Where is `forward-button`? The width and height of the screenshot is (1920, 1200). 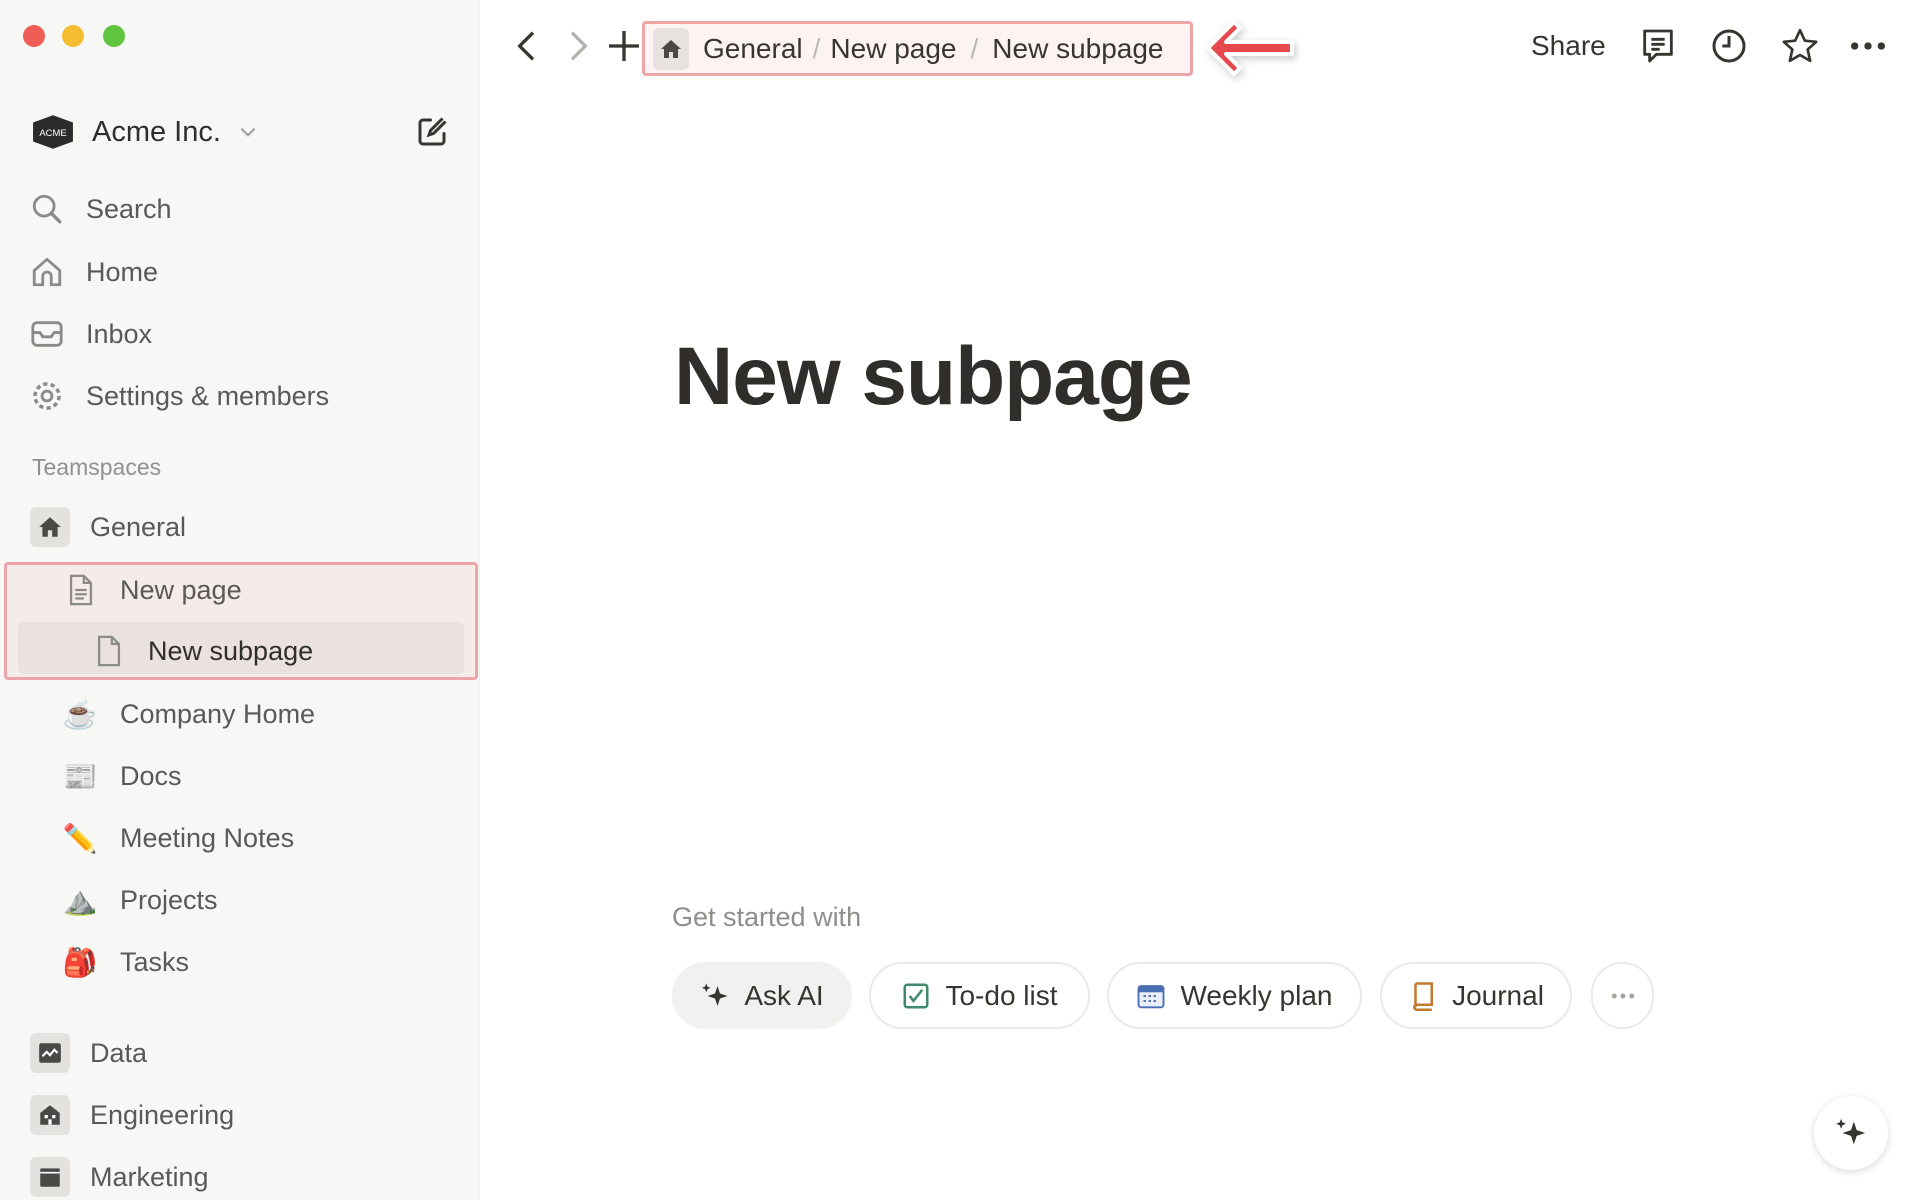 forward-button is located at coordinates (577, 46).